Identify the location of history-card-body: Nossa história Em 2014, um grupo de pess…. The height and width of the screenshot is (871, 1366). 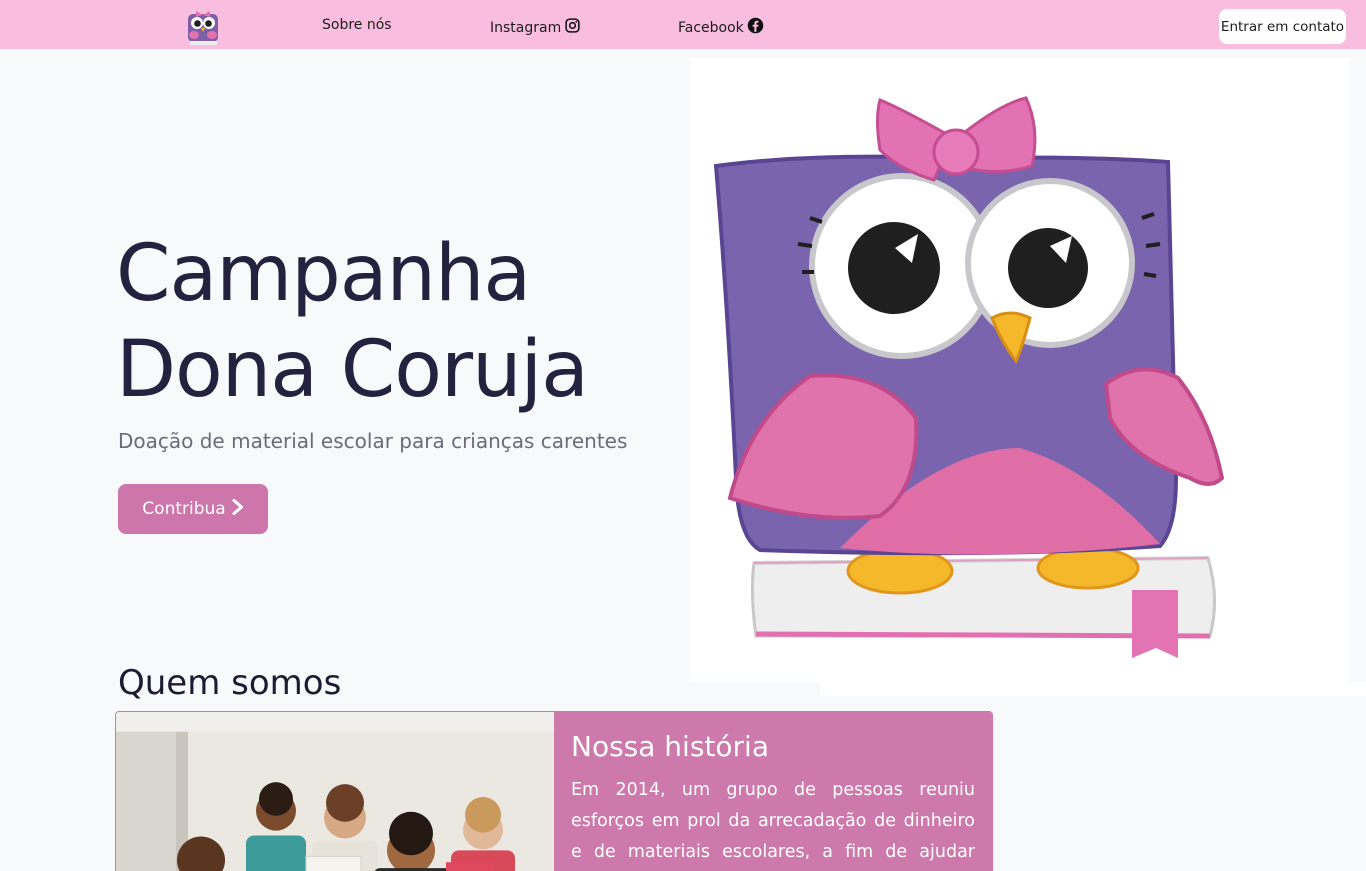
(773, 791).